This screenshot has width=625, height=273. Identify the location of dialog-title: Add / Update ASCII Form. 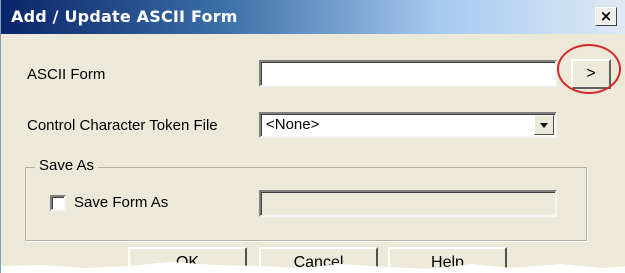
(124, 16).